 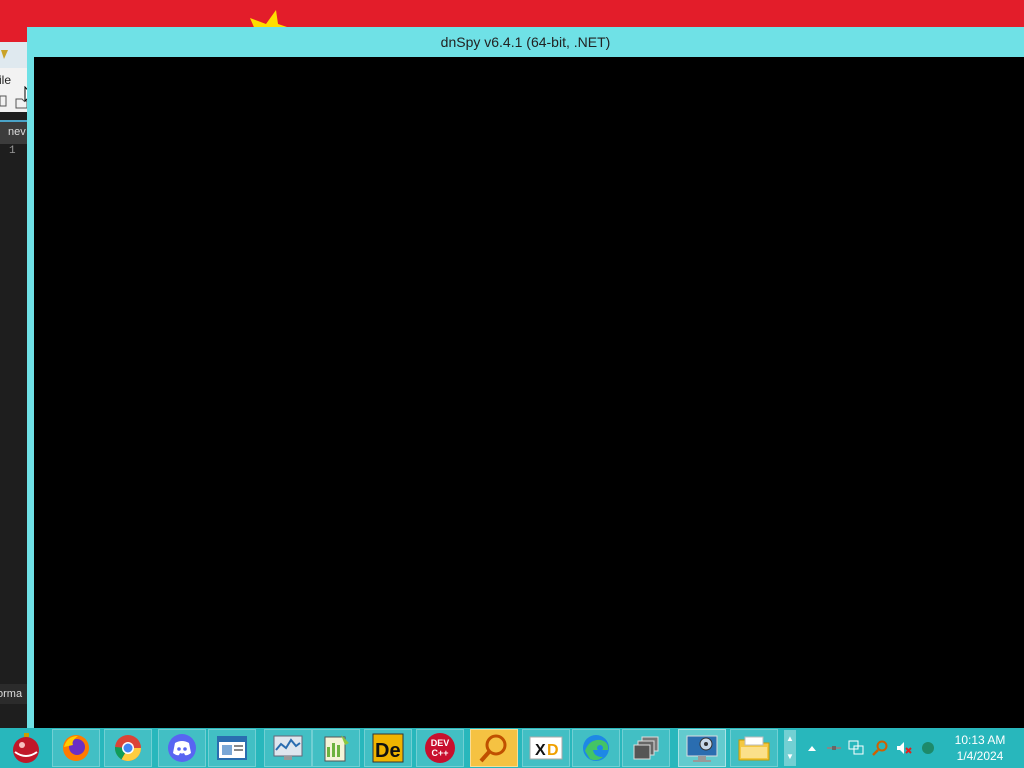 I want to click on remote-desktop-icon, so click(x=702, y=748).